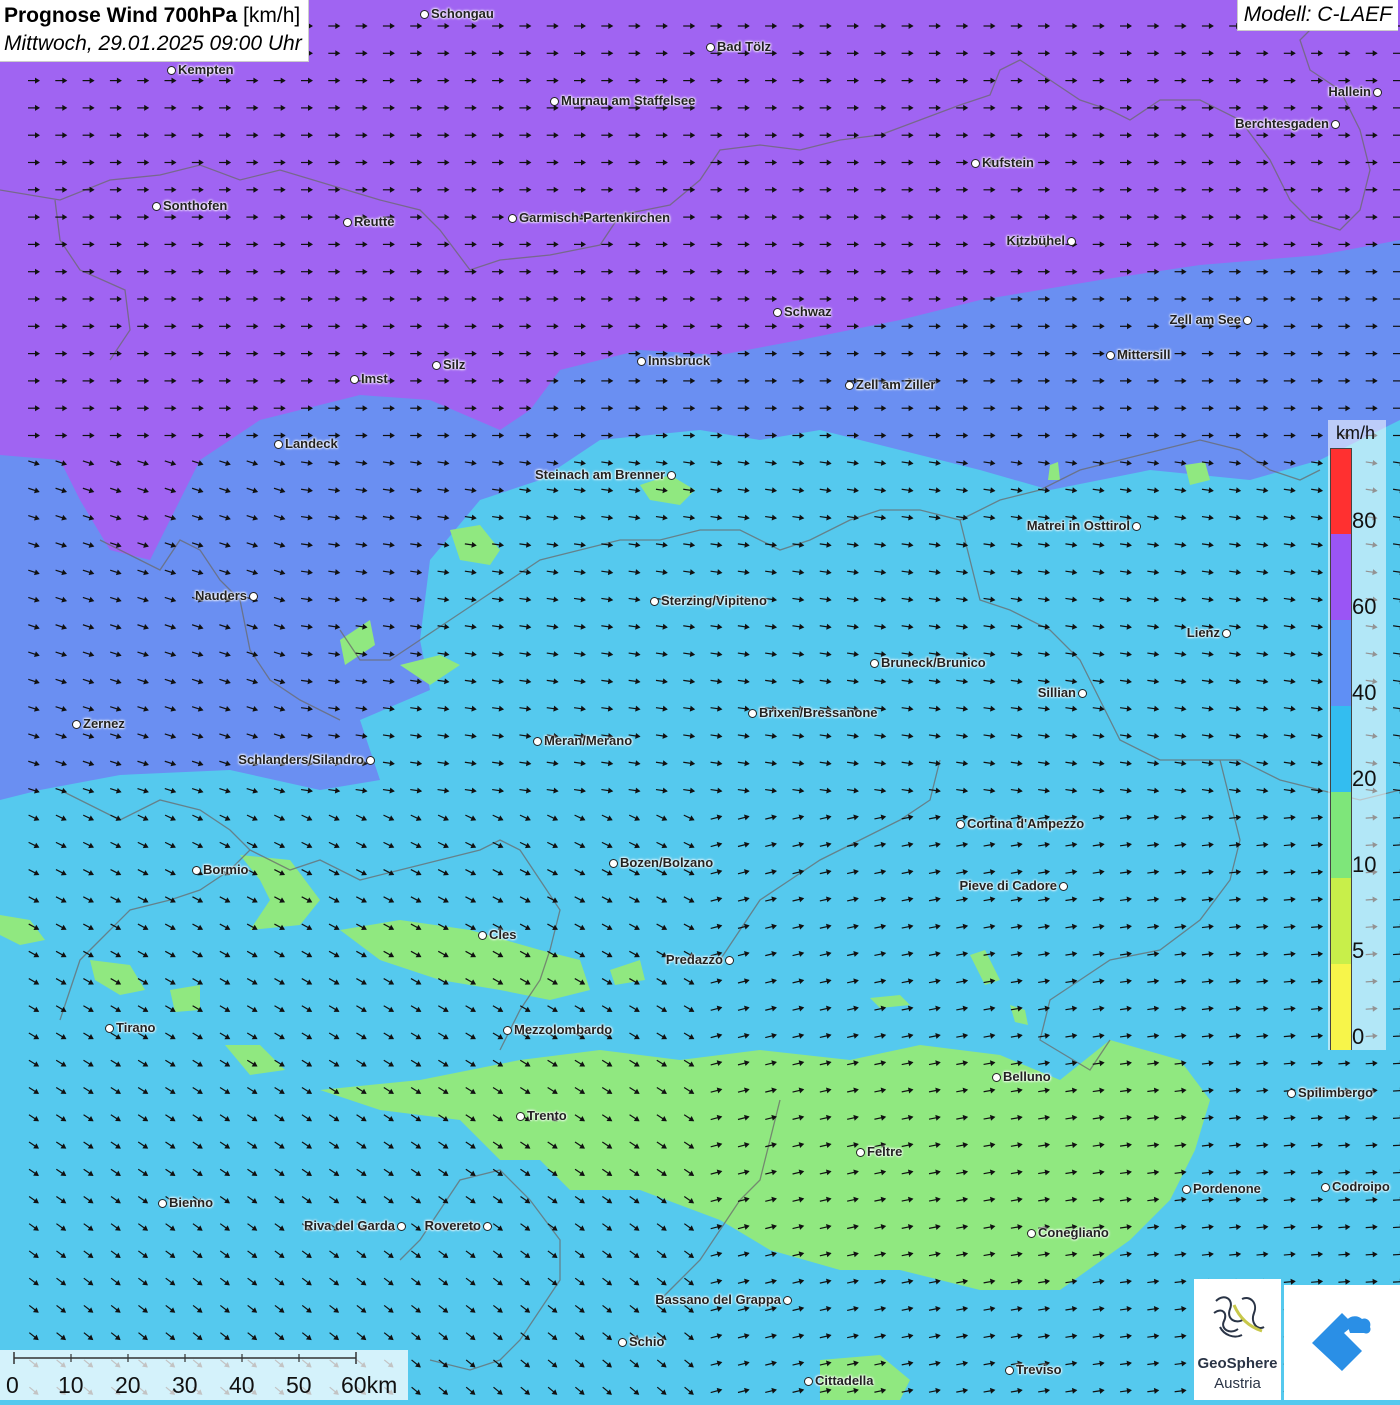  Describe the element at coordinates (933, 662) in the screenshot. I see `city-name: Bruneck/Brunico` at that location.